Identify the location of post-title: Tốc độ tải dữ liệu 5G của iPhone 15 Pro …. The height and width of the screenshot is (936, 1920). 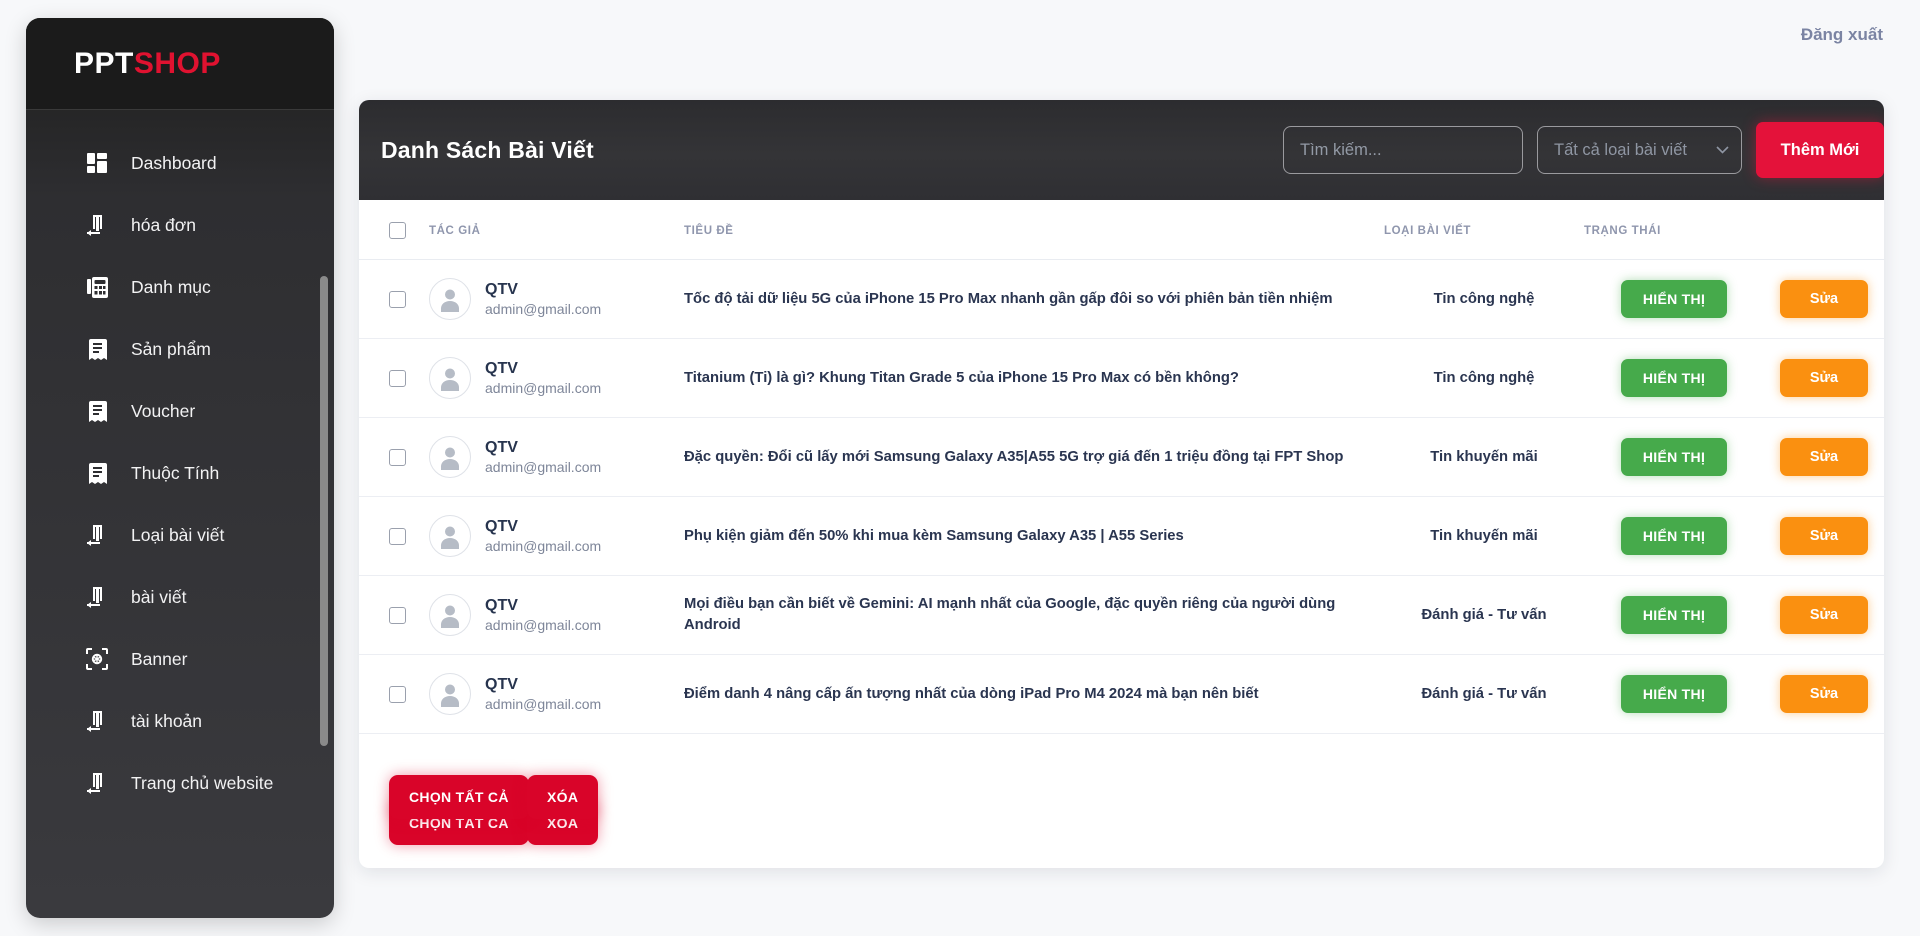
(1008, 298).